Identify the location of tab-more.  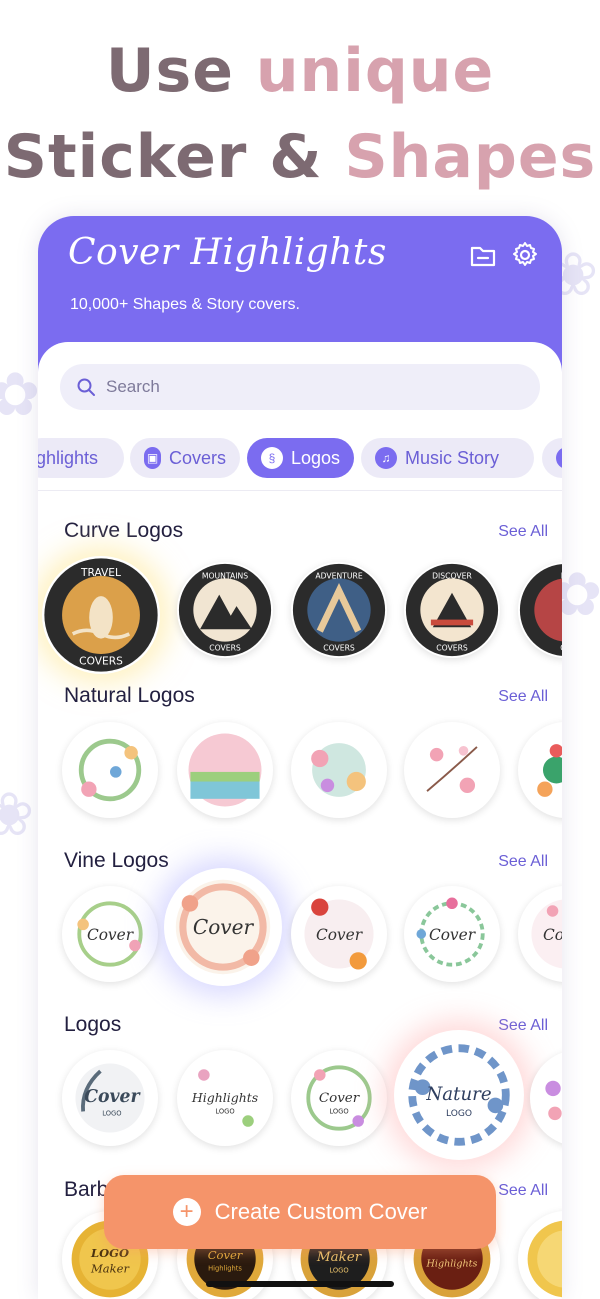
(552, 458).